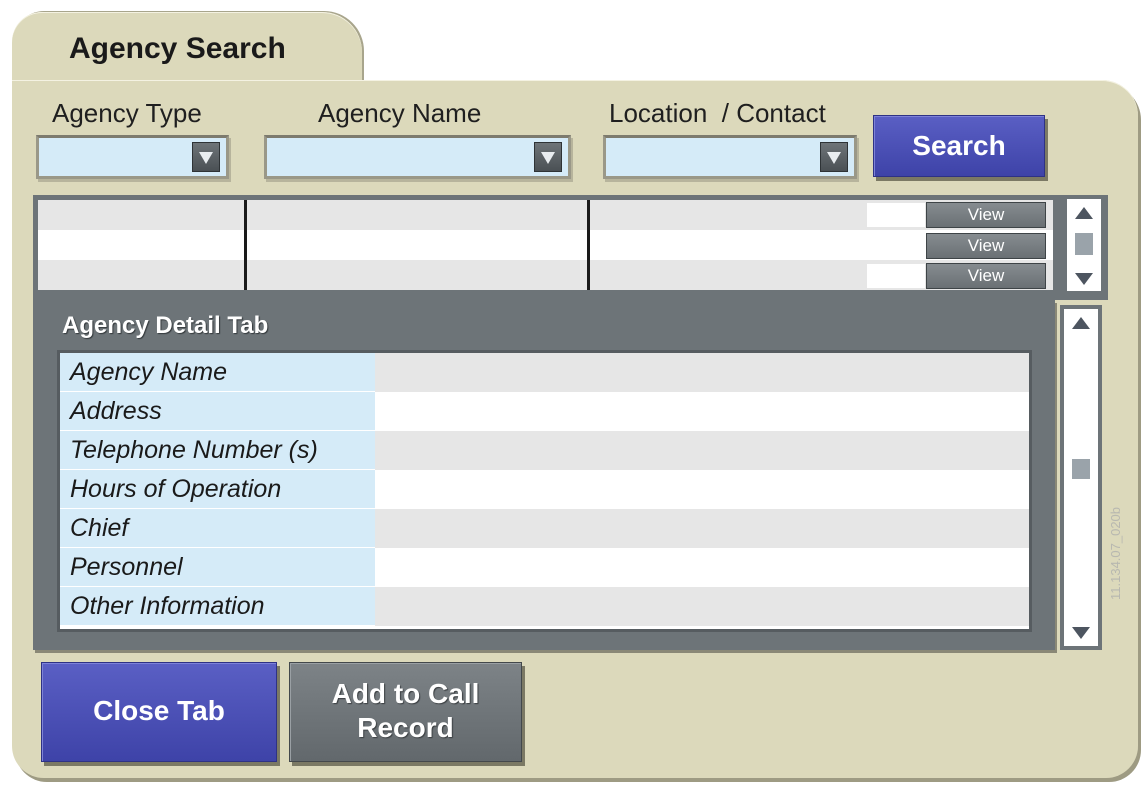 This screenshot has height=785, width=1145. What do you see at coordinates (702, 606) in the screenshot?
I see `detail-value-other-info` at bounding box center [702, 606].